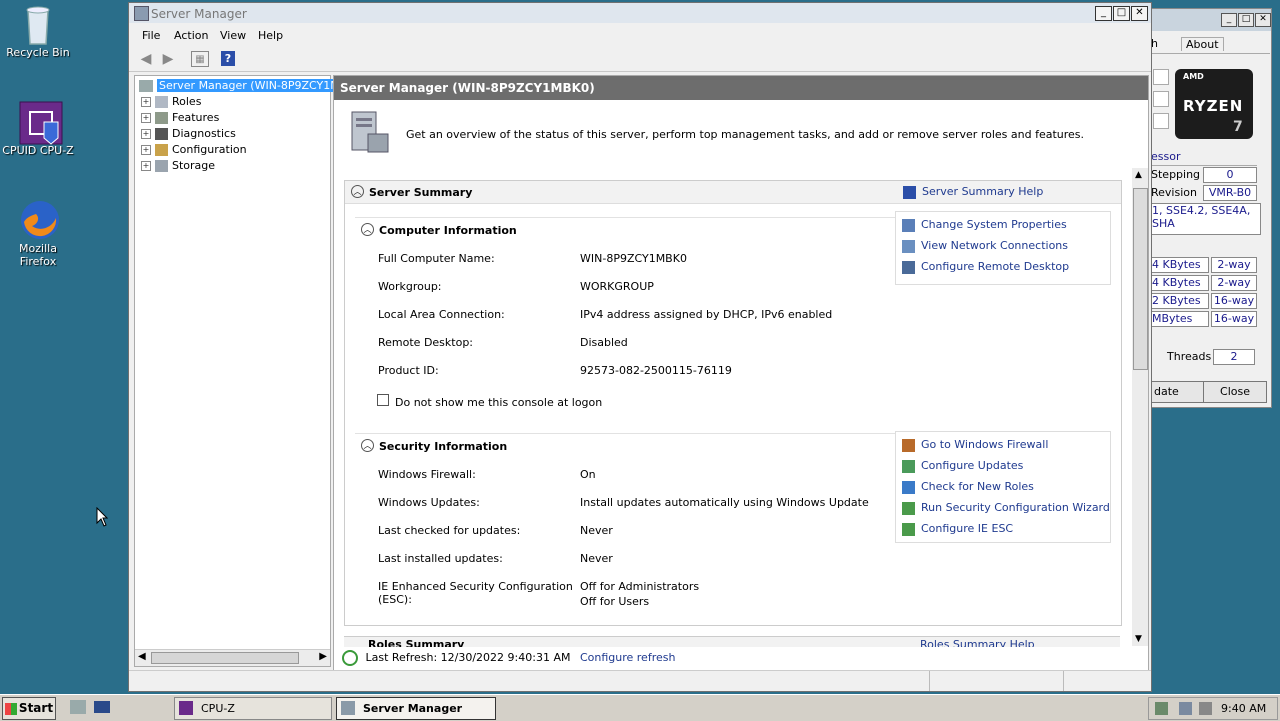 This screenshot has height=721, width=1280. I want to click on roles-summary-header: Roles Summary Roles Summary Help, so click(732, 641).